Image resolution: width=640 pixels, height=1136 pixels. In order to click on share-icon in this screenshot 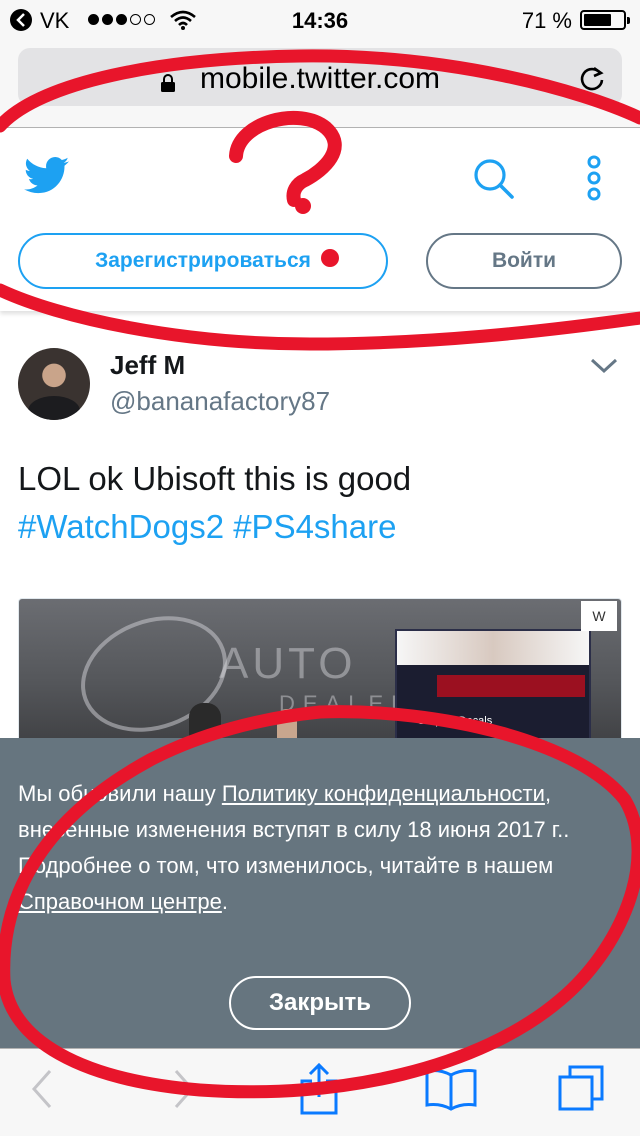, I will do `click(319, 1089)`.